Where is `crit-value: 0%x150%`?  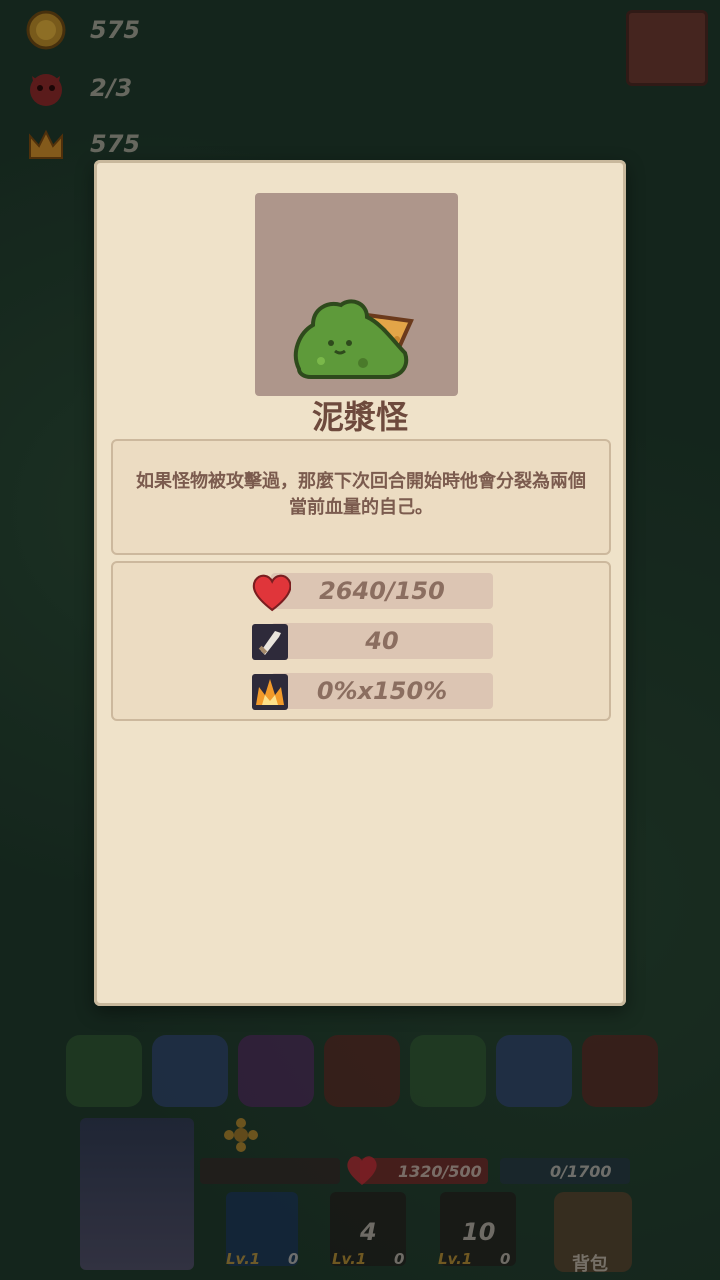
crit-value: 0%x150% is located at coordinates (382, 691).